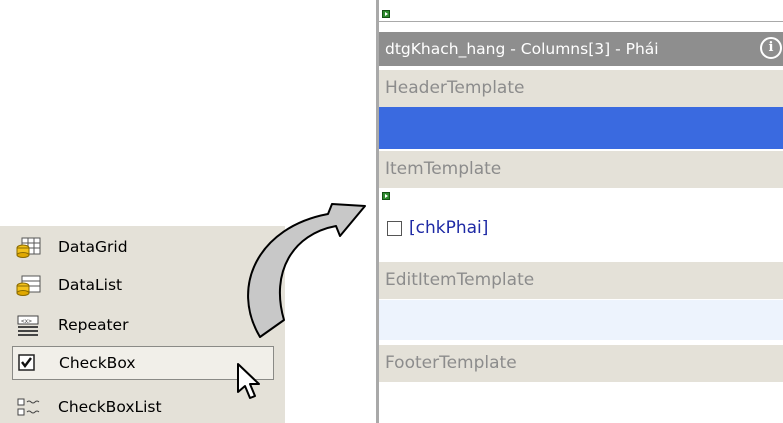  What do you see at coordinates (581, 21) in the screenshot?
I see `editor-top-divider` at bounding box center [581, 21].